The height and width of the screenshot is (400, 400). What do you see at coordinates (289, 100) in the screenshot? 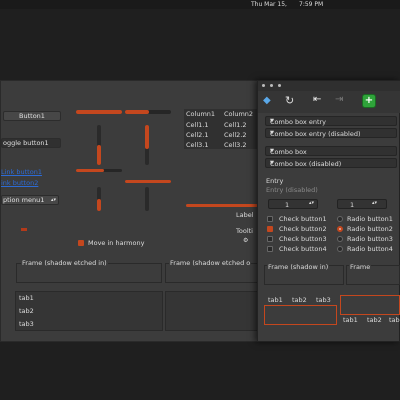
I see `refresh-icon: ↻` at bounding box center [289, 100].